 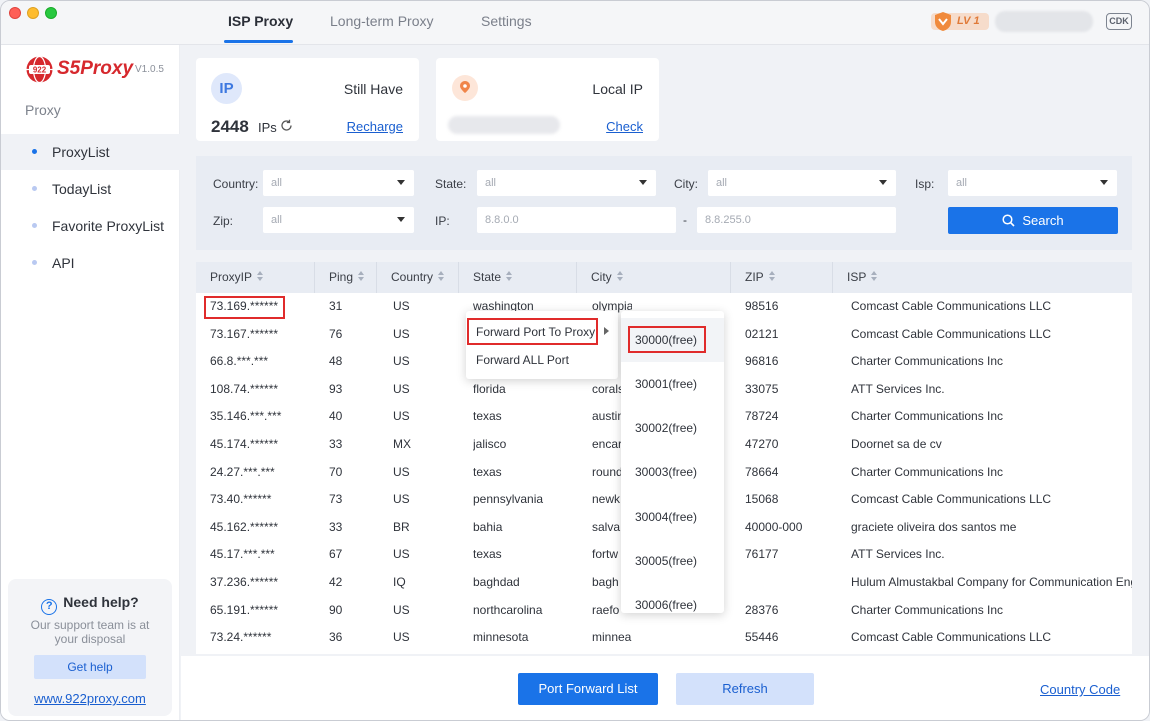 What do you see at coordinates (1044, 21) in the screenshot?
I see `user-account-blurred` at bounding box center [1044, 21].